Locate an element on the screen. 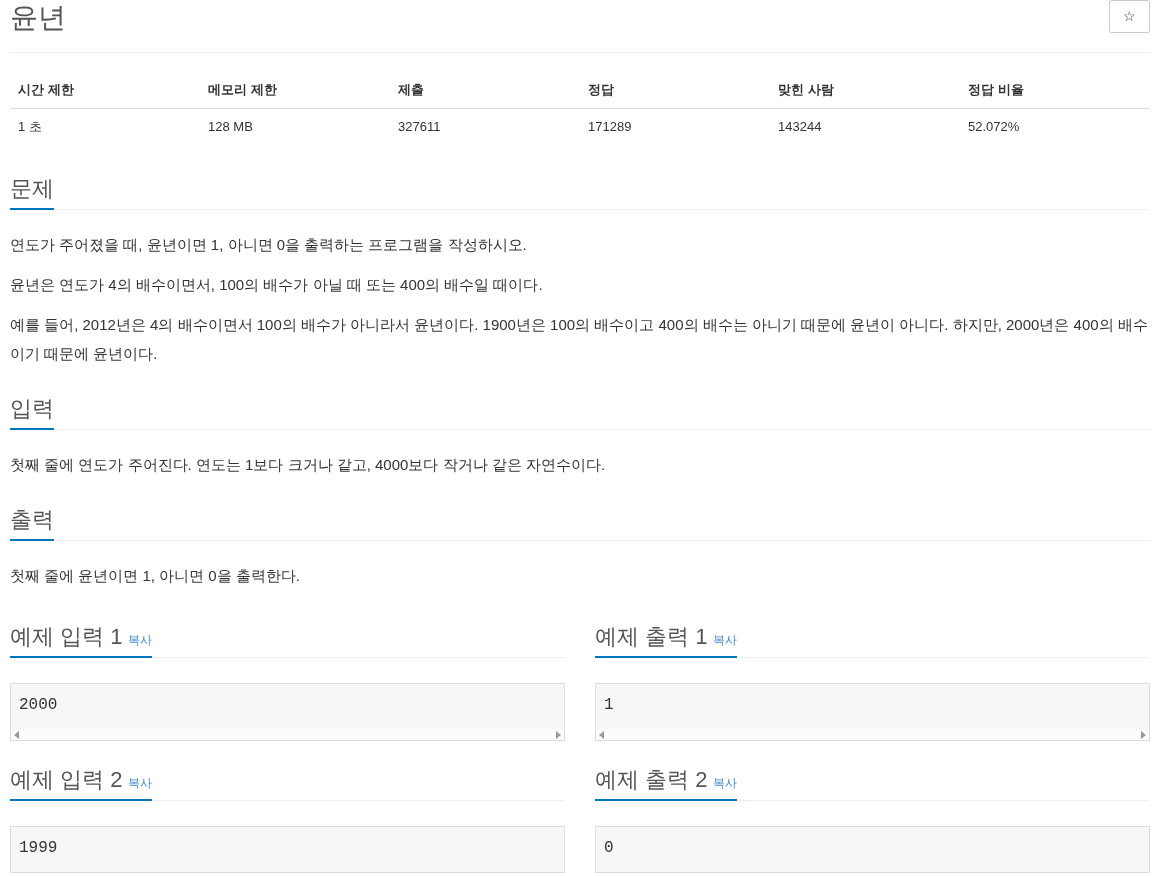  column-header: 맞힌 사람 is located at coordinates (865, 90).